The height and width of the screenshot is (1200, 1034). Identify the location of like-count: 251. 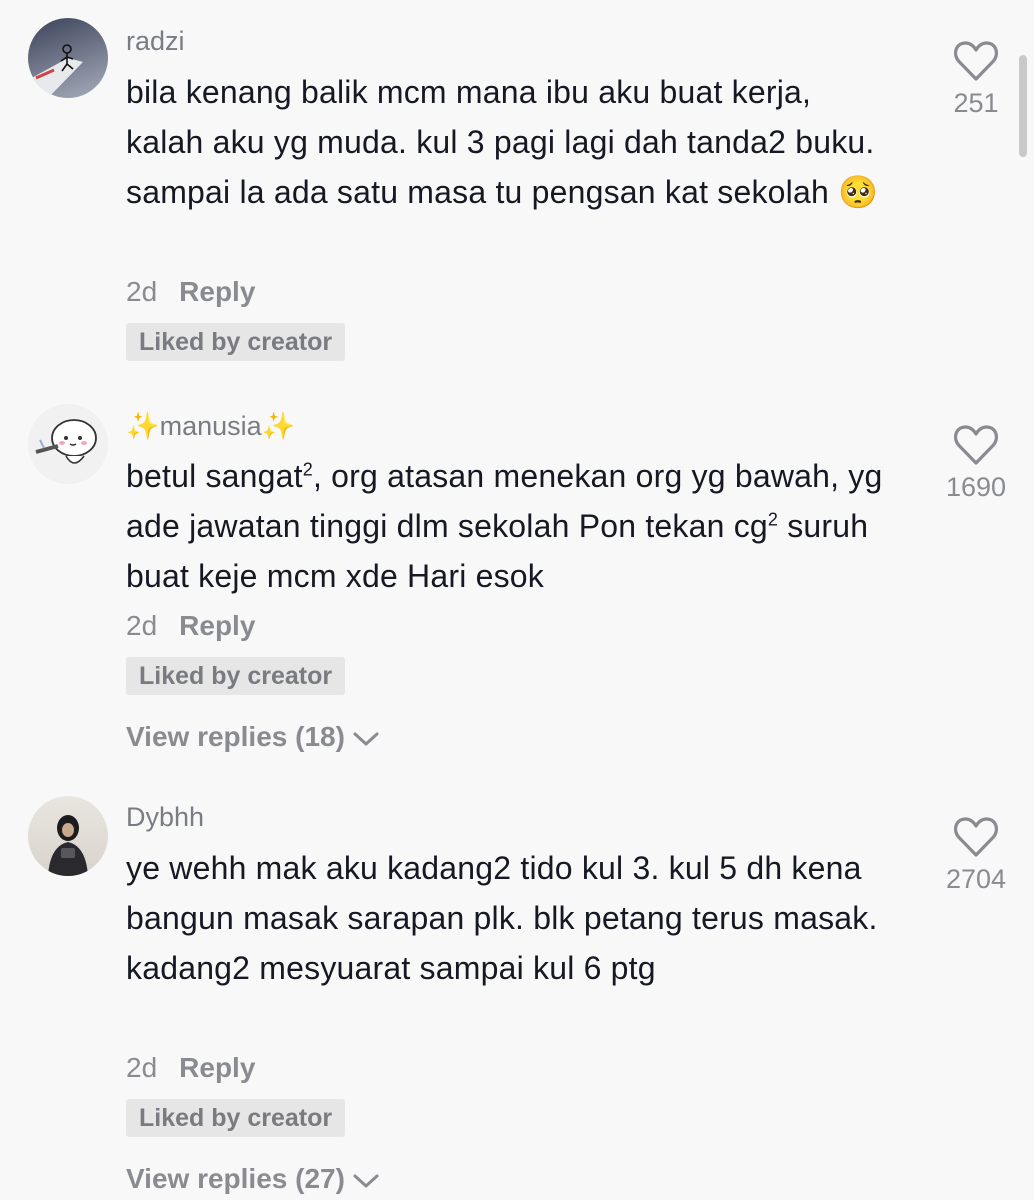
(976, 103).